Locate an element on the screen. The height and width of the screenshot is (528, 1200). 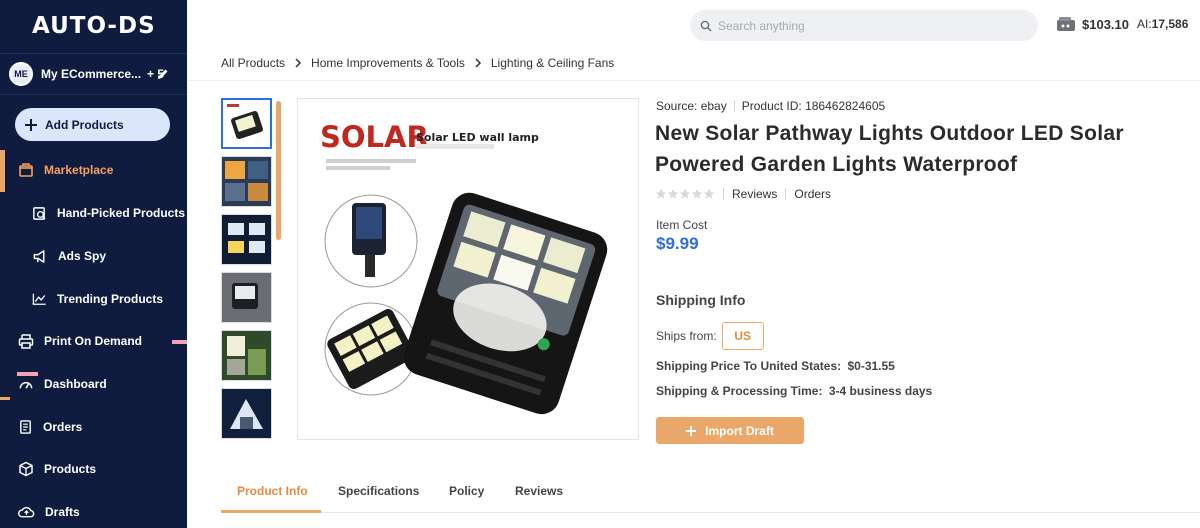
ships-from: Ships from: US is located at coordinates (710, 336).